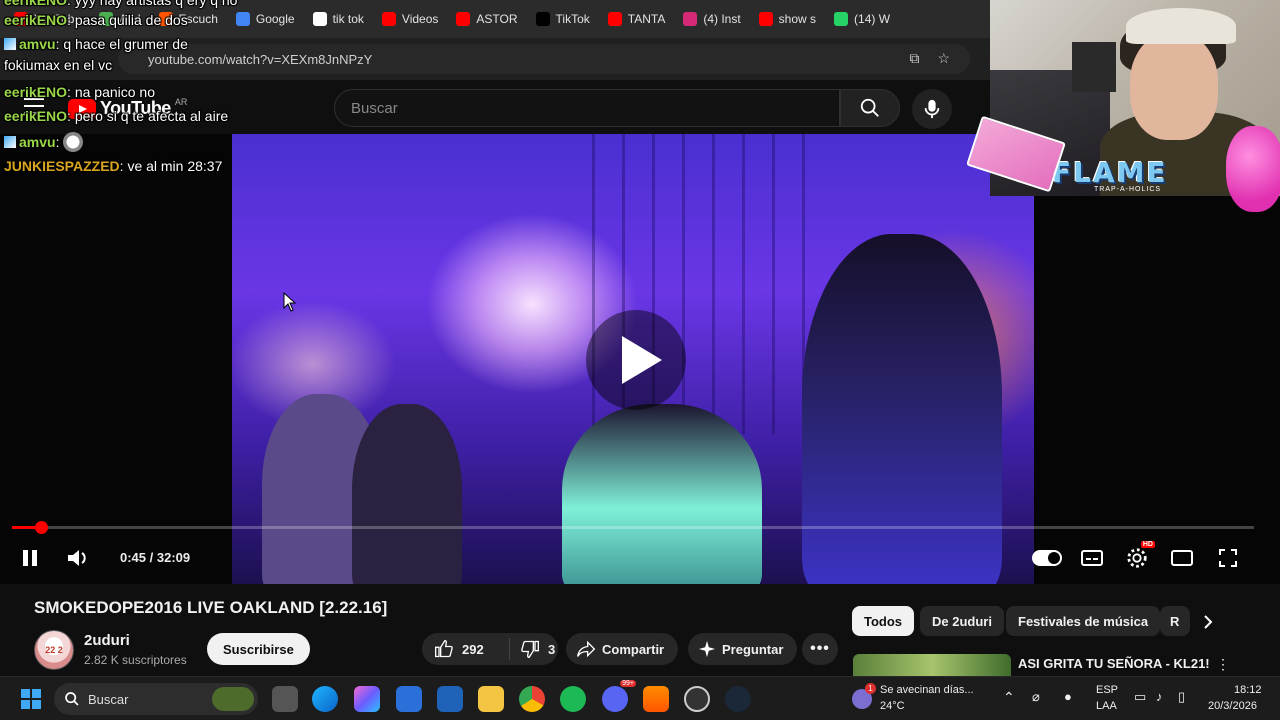 The width and height of the screenshot is (1280, 720). I want to click on search-input: Buscar, so click(587, 108).